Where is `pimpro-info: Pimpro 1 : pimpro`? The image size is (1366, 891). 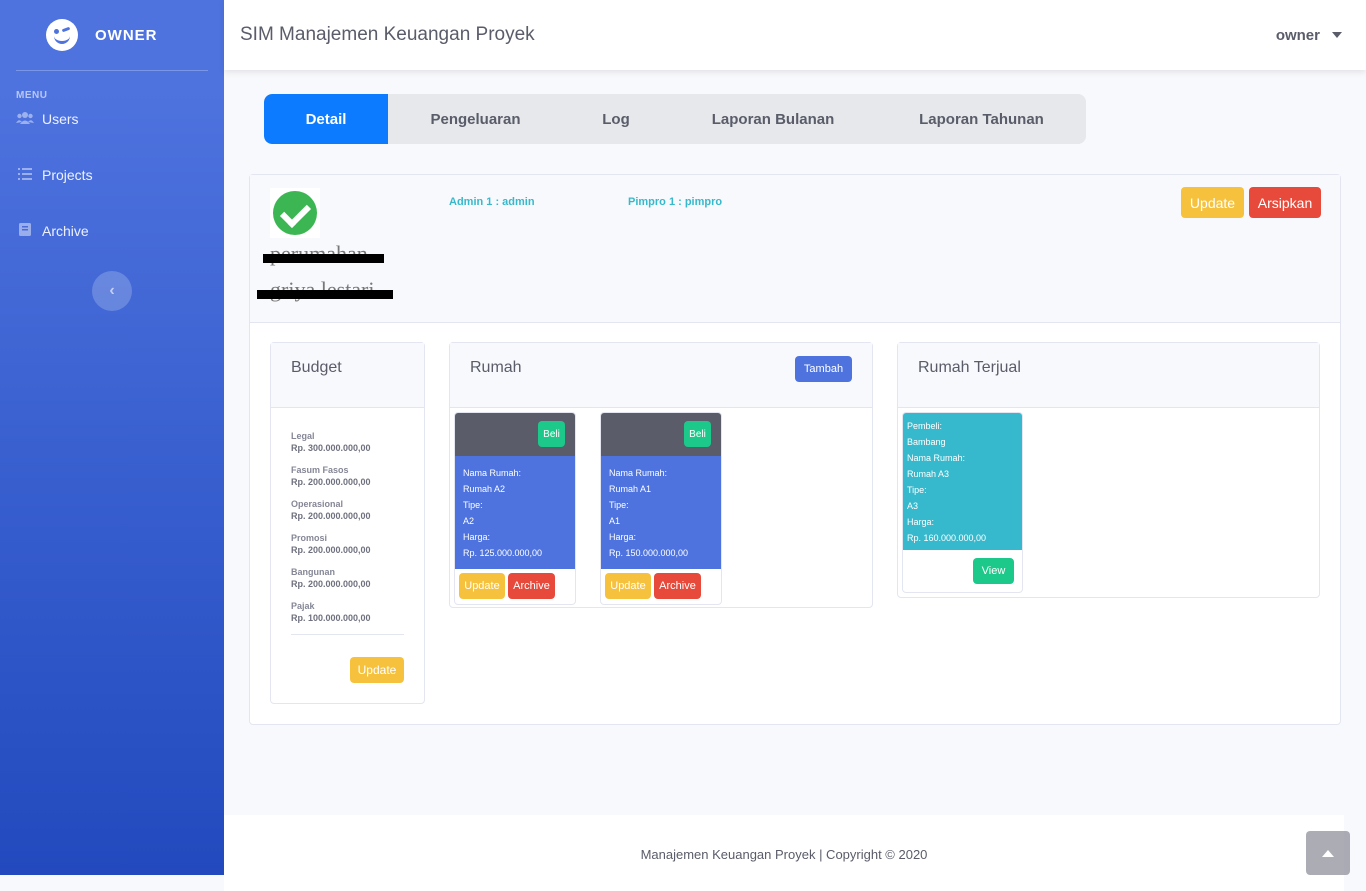
pimpro-info: Pimpro 1 : pimpro is located at coordinates (675, 202).